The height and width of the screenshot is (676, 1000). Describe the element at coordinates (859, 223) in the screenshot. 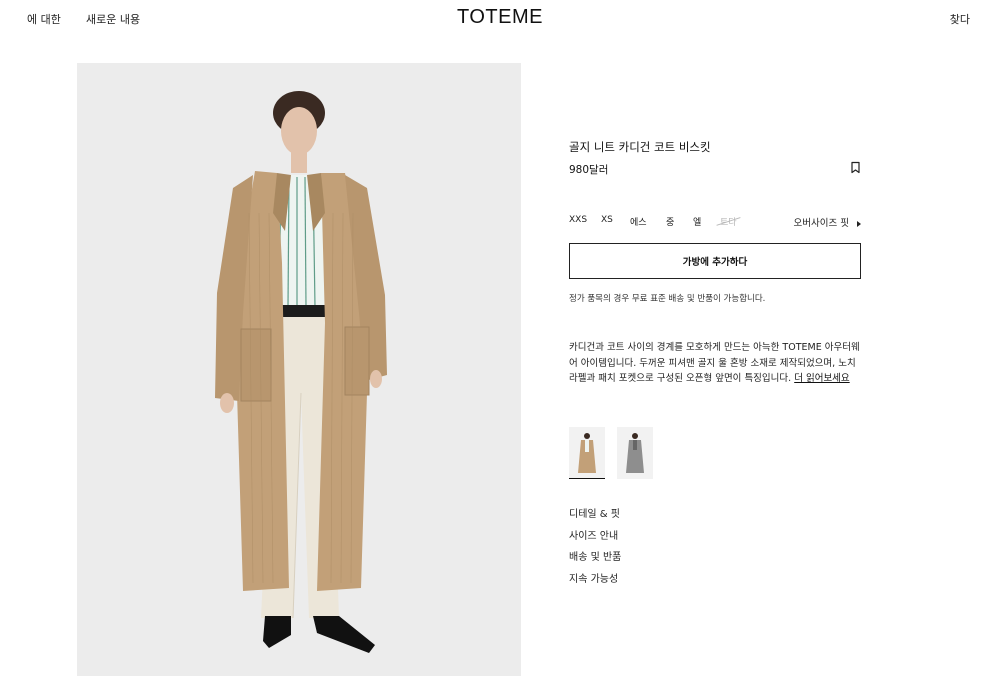

I see `caret-right-icon` at that location.